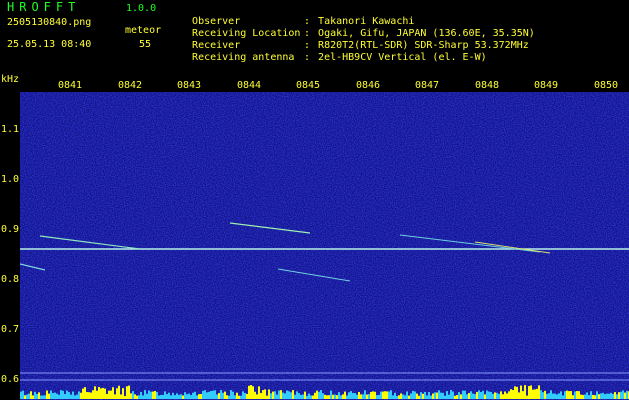  I want to click on meteor-label: meteor, so click(143, 30).